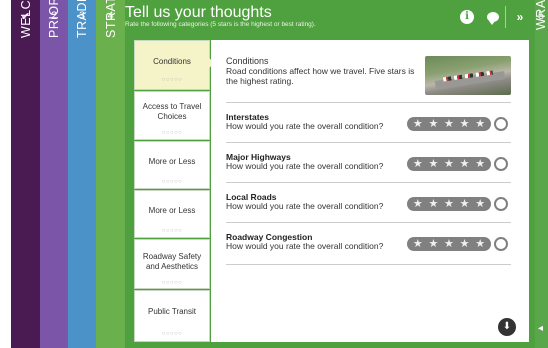 The height and width of the screenshot is (348, 548). I want to click on category-item-conditions: Conditions ○○○○○, so click(174, 65).